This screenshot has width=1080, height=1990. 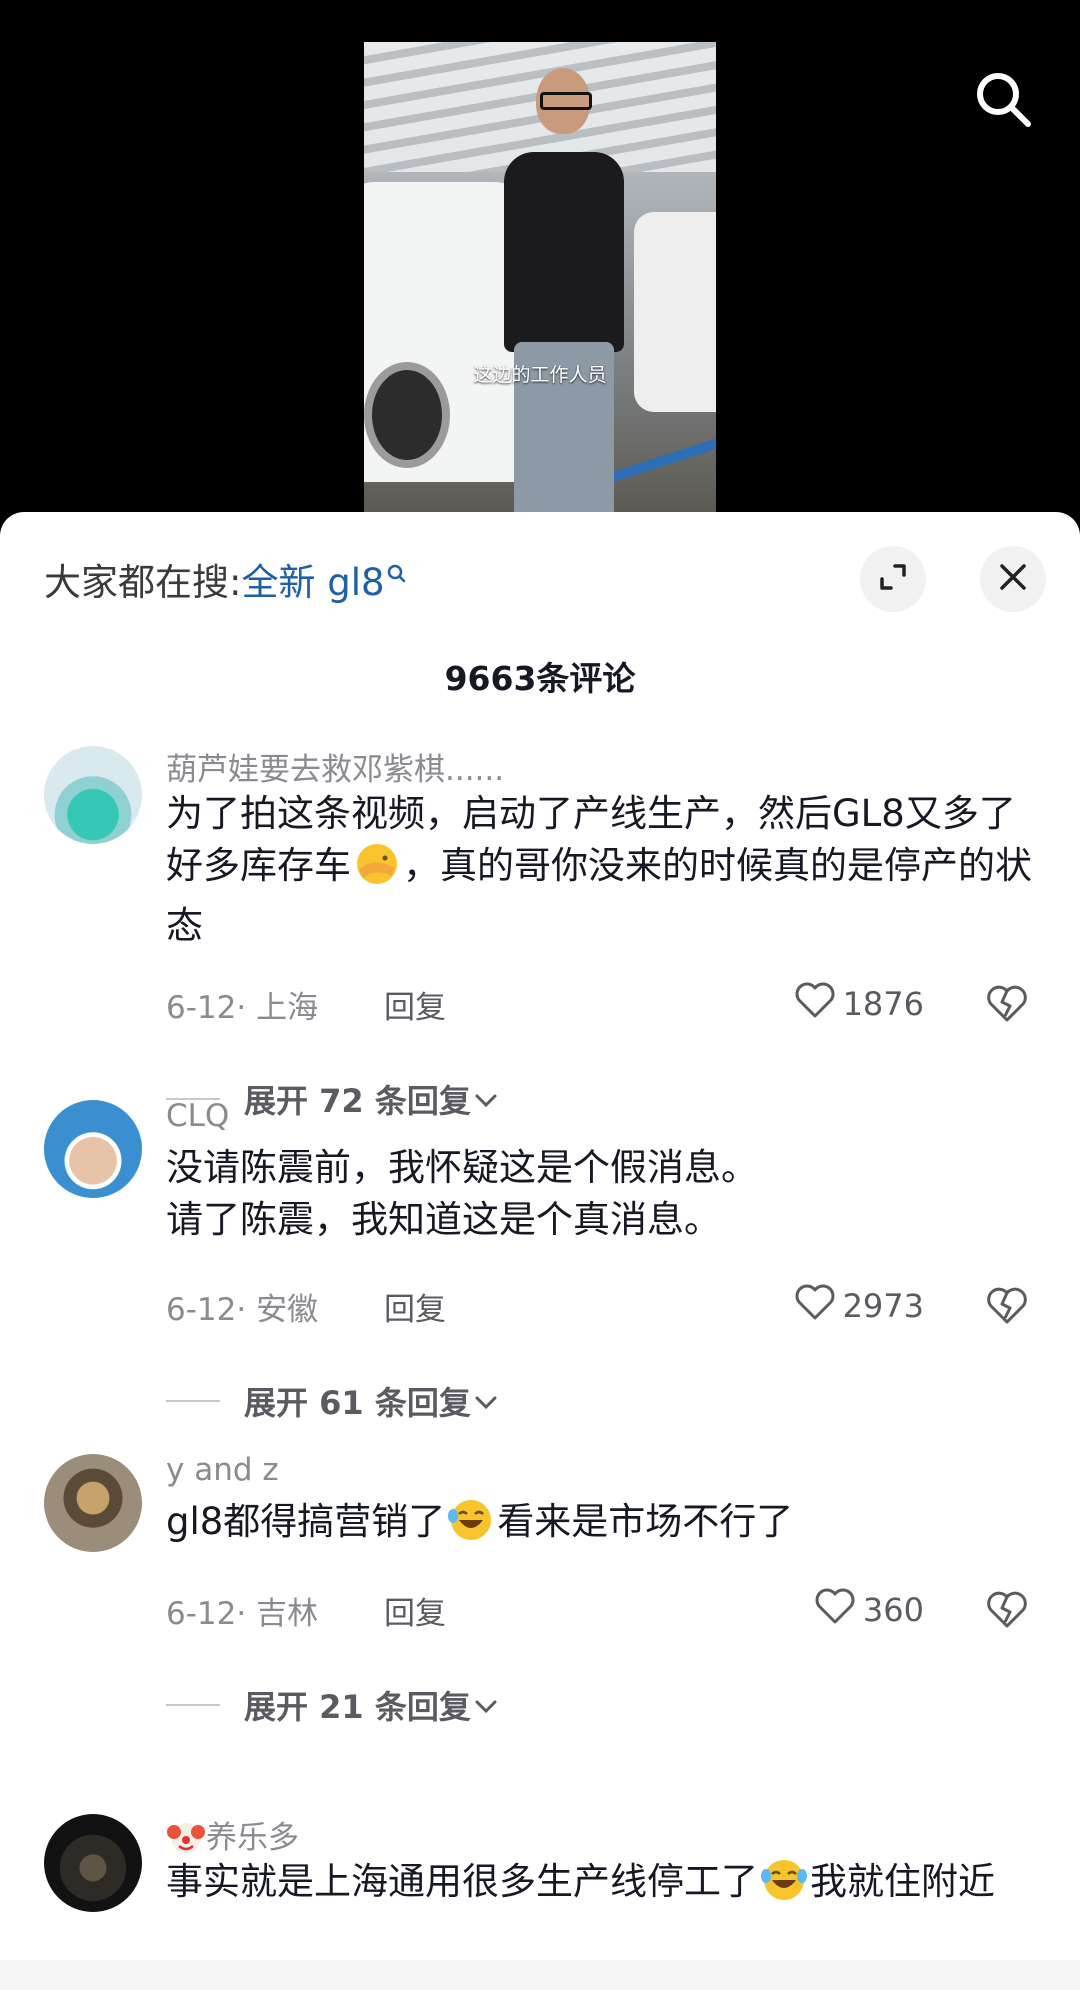 I want to click on sheet-header: 大家都在搜:全新 gl8, so click(x=540, y=572).